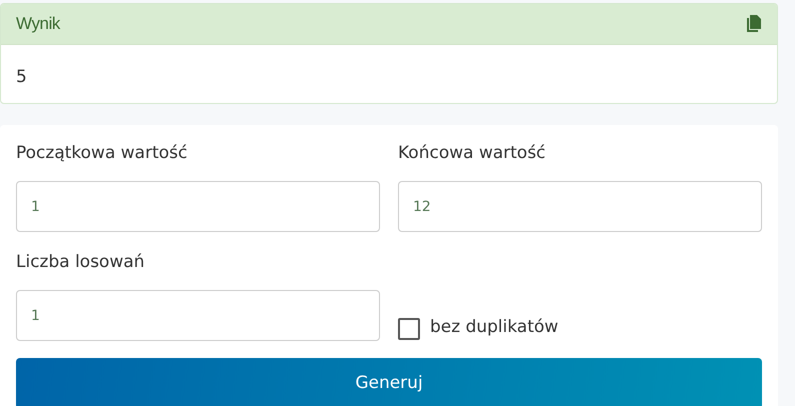  I want to click on field-label: Końcowa wartość, so click(472, 153).